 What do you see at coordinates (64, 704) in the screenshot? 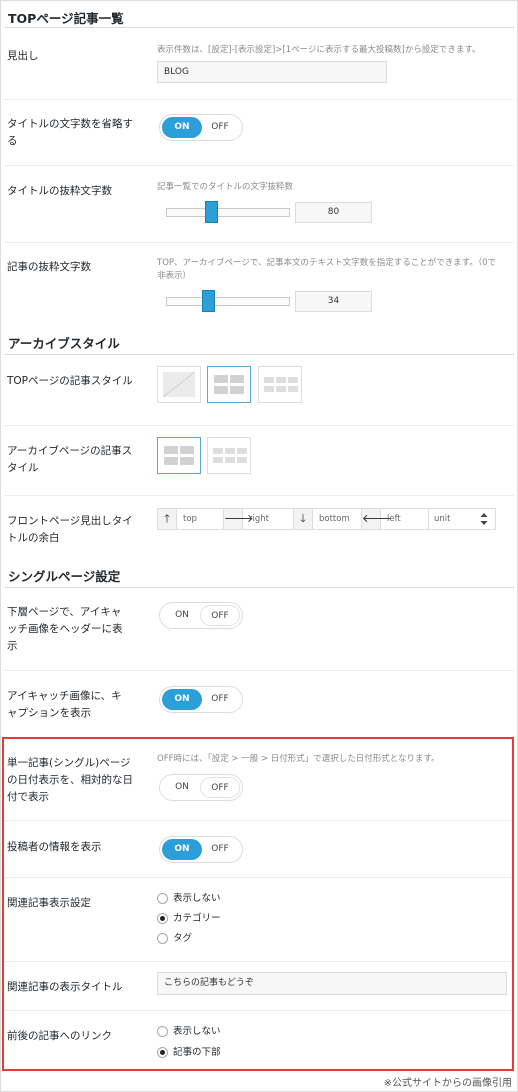
I see `eyecatch-caption-label: アイキャッチ画像に、キャプションを表示` at bounding box center [64, 704].